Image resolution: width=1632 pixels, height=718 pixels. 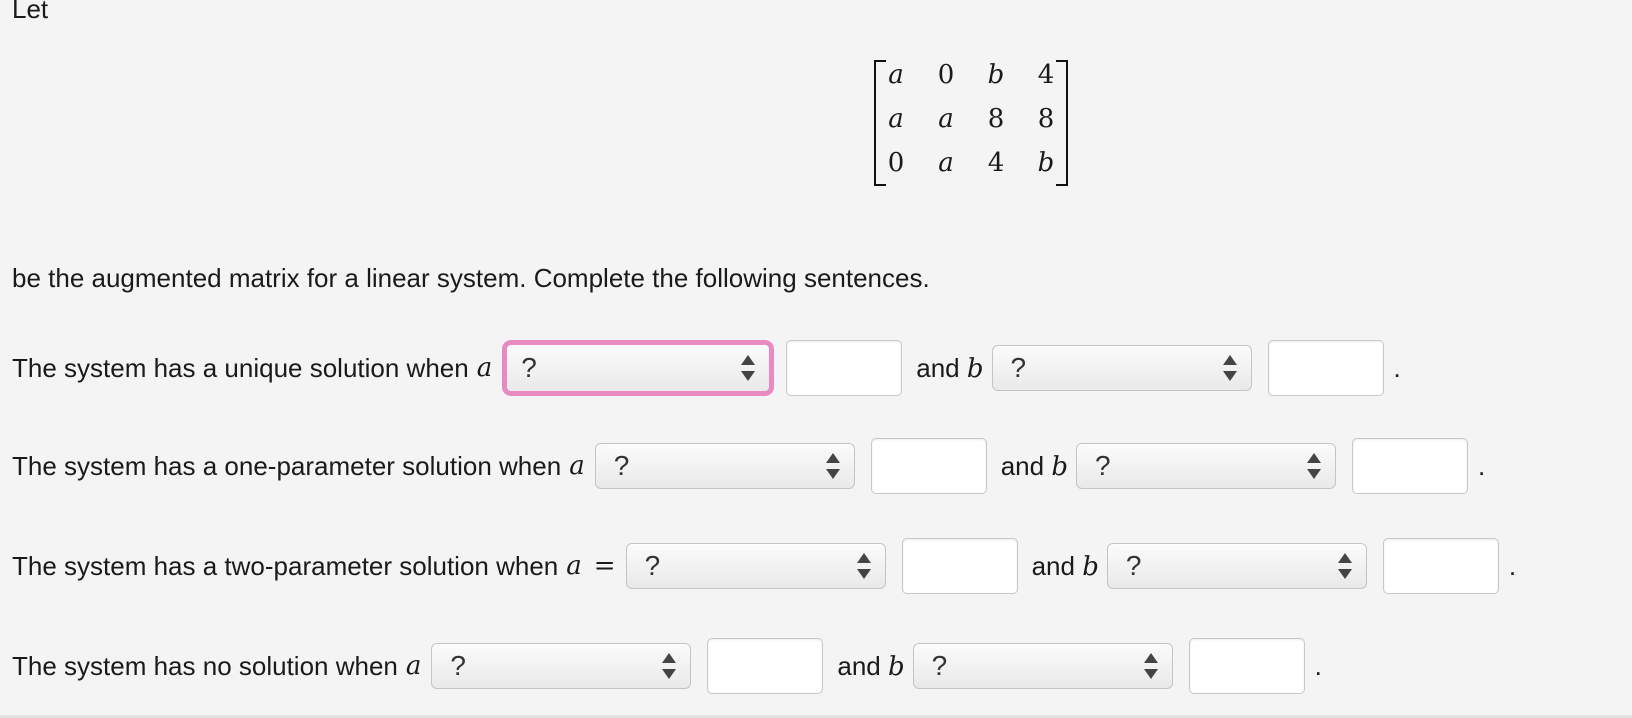 I want to click on matrix-cell-r2c4: 8, so click(x=1046, y=119).